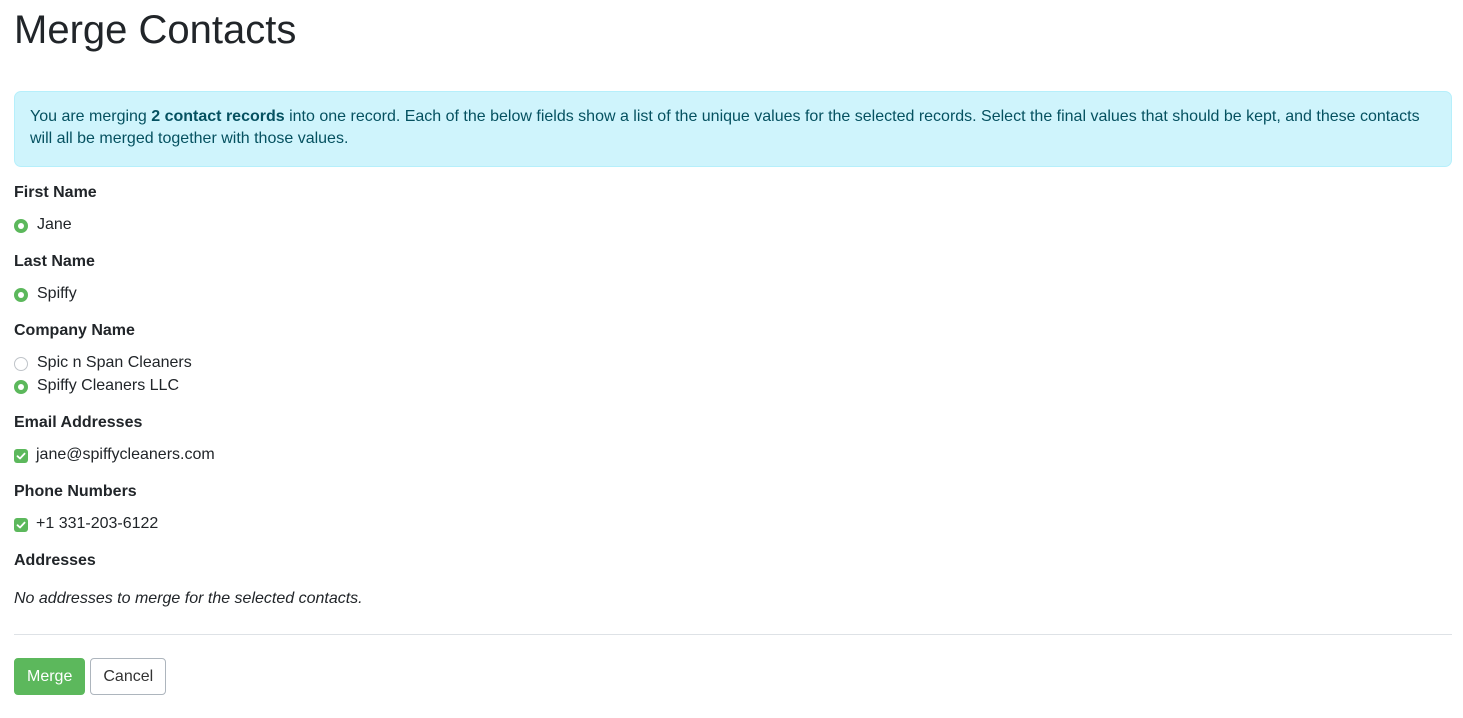  Describe the element at coordinates (78, 422) in the screenshot. I see `field-label-email-addresses: Email Addresses` at that location.